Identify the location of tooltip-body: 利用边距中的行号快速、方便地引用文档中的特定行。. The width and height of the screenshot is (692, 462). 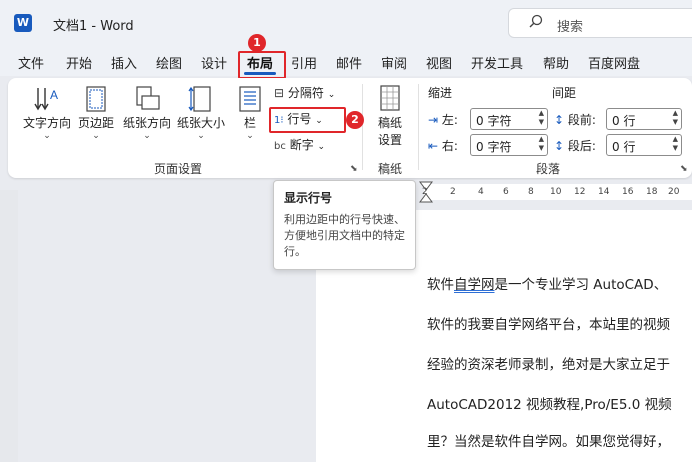
(344, 235).